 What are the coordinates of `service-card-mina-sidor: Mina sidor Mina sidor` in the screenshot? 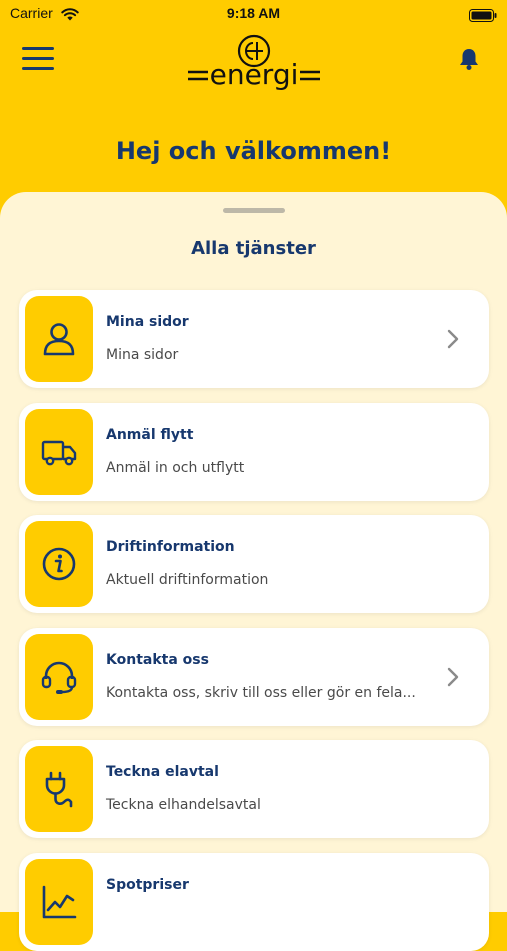 It's located at (254, 339).